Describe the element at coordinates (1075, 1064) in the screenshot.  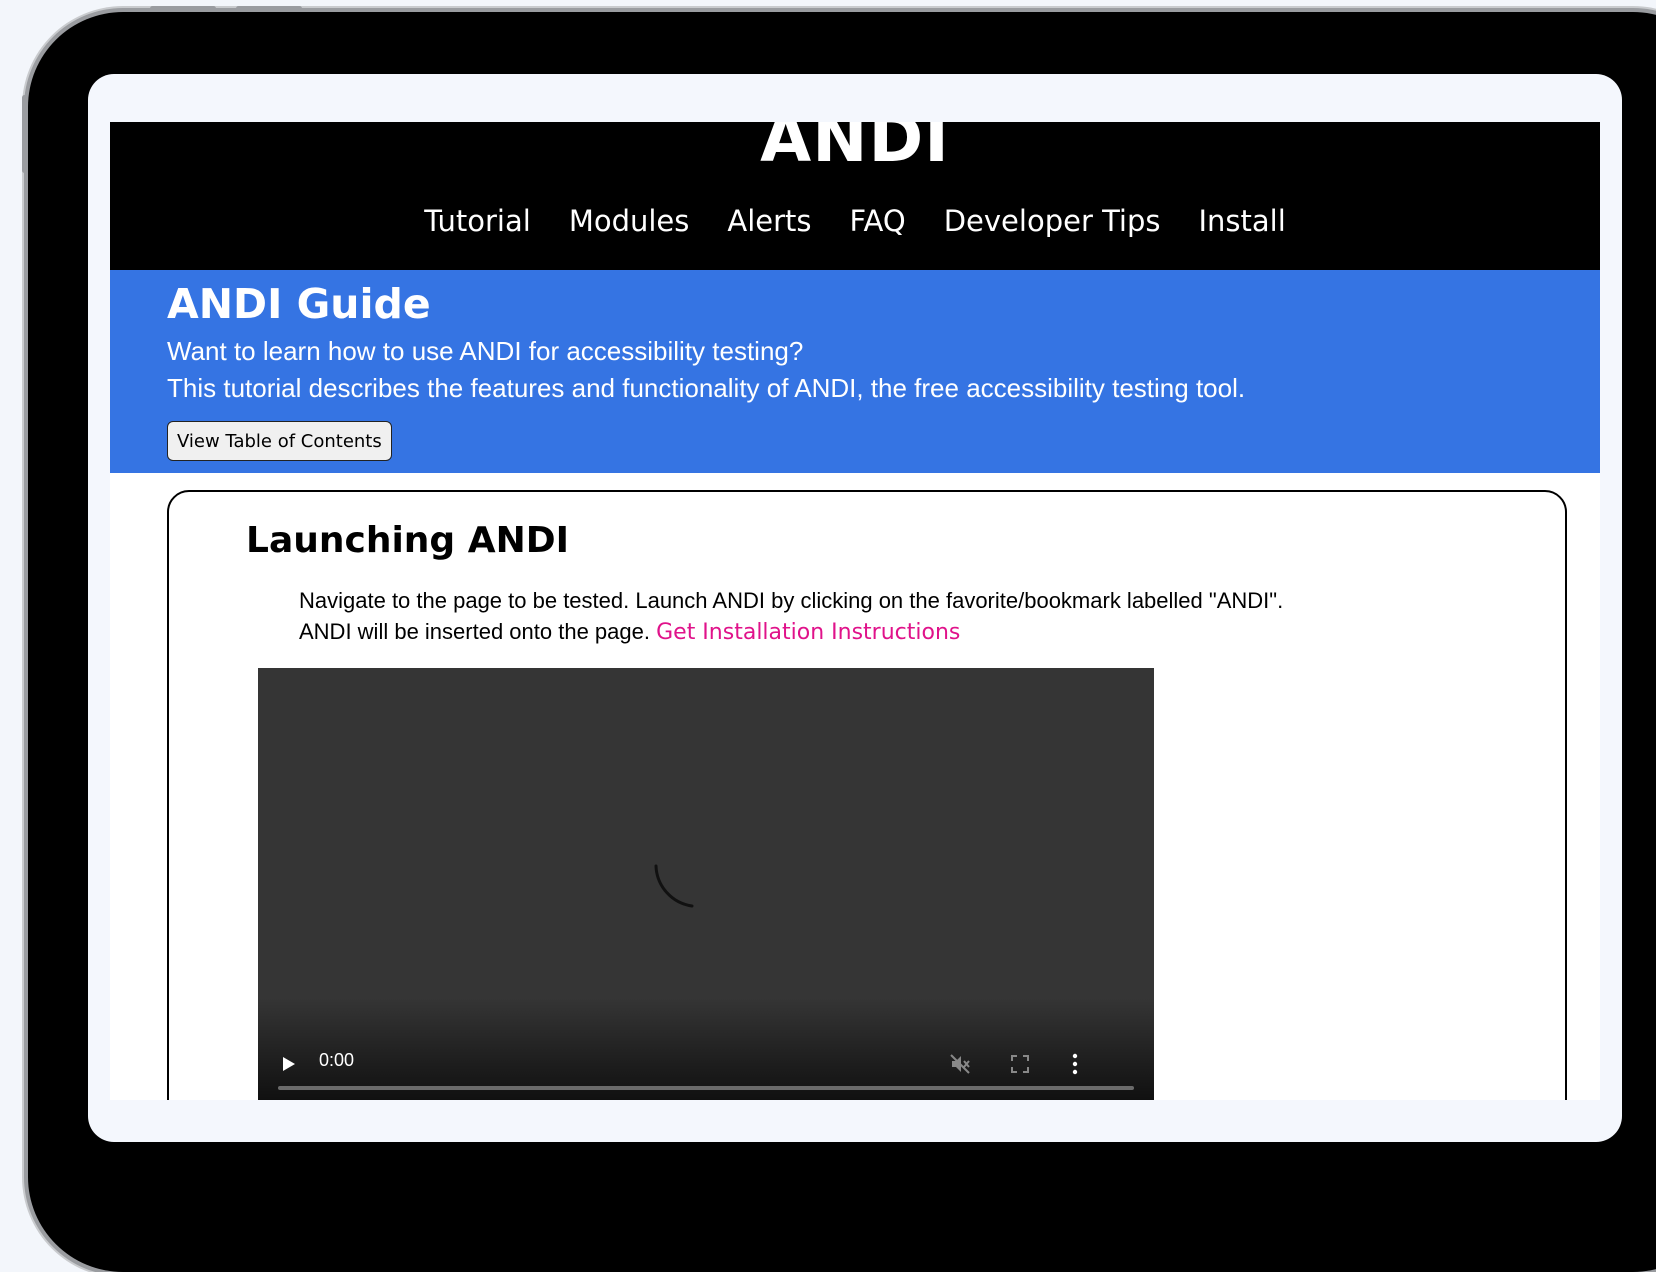
I see `more-options-icon` at that location.